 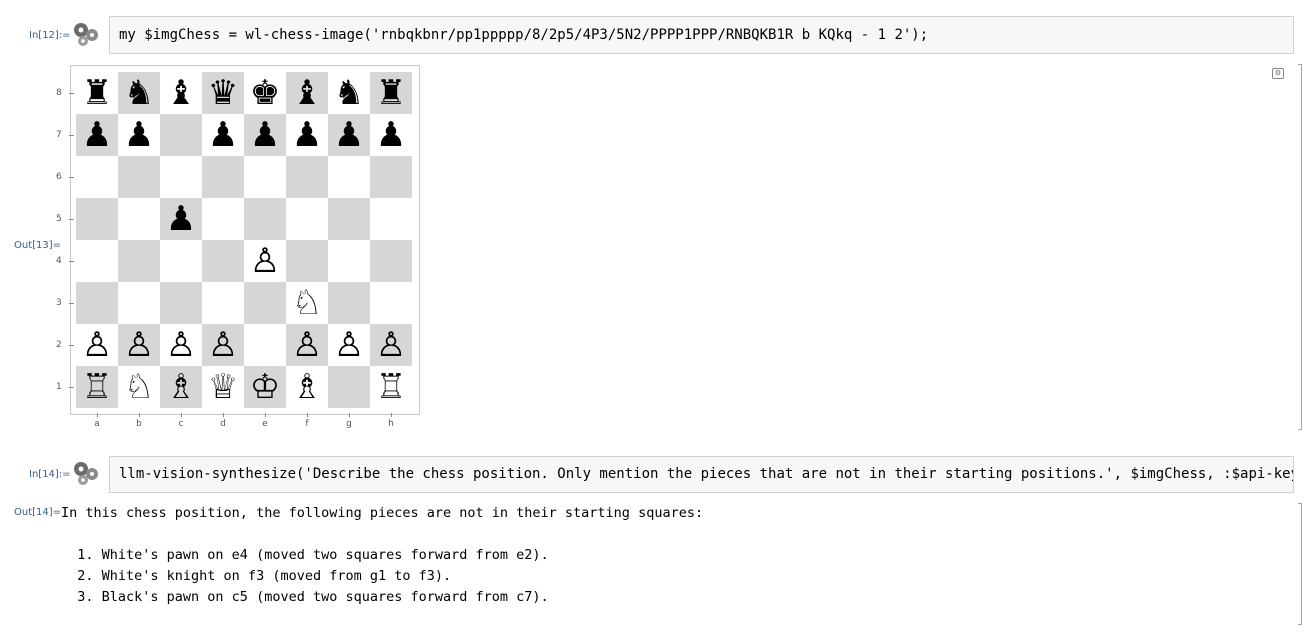 I want to click on rank-label: 4, so click(x=59, y=261).